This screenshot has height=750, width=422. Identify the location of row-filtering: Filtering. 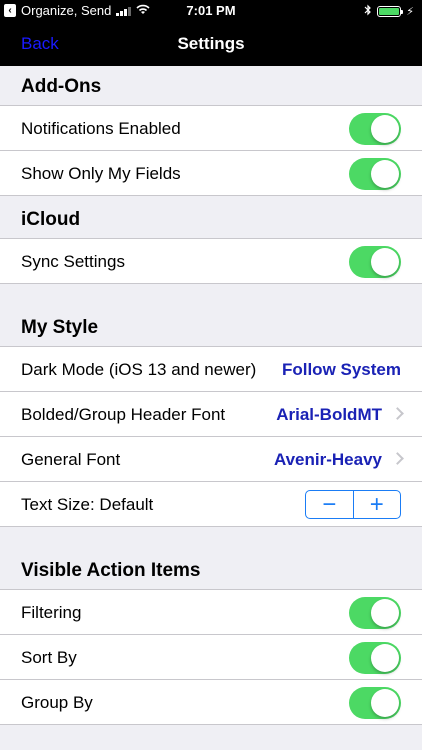
(211, 612).